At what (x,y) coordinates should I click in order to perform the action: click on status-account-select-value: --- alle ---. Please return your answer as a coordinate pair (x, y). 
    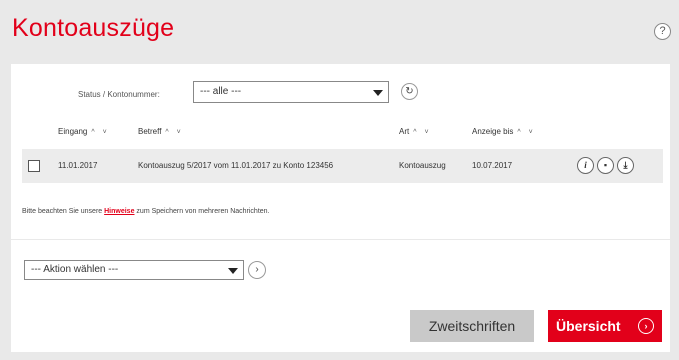
    Looking at the image, I should click on (221, 91).